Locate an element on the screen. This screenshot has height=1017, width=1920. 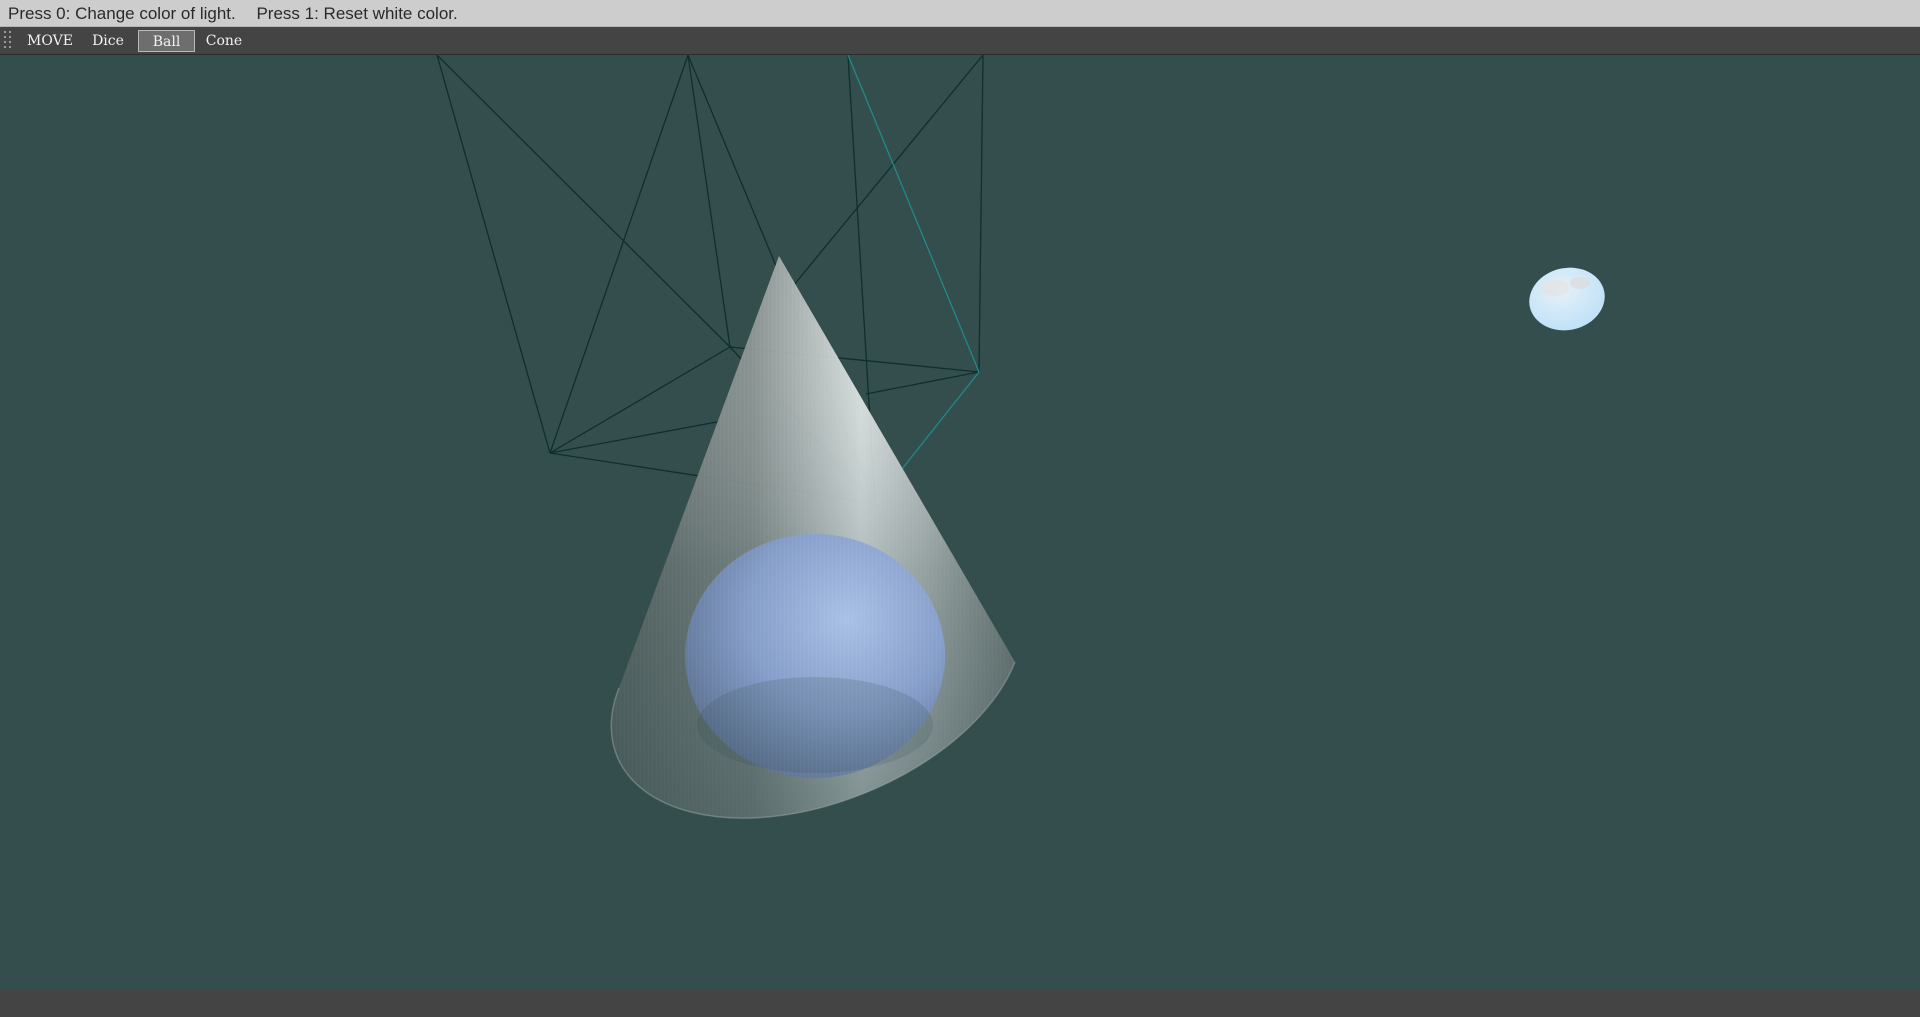
wireframe-dice is located at coordinates (710, 279).